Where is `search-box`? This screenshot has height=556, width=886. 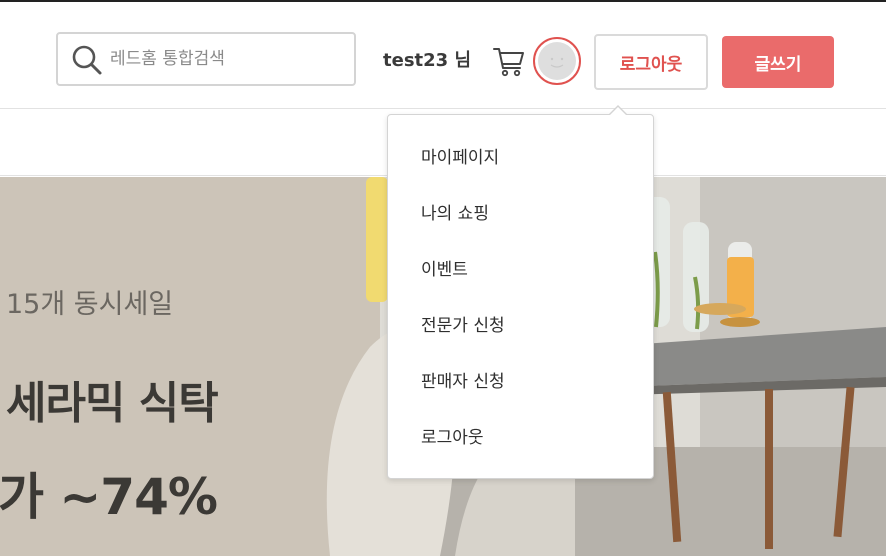
search-box is located at coordinates (206, 59).